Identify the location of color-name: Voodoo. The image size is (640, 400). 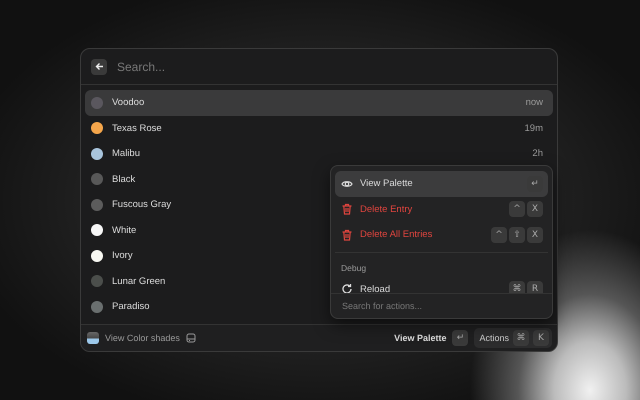
(128, 102).